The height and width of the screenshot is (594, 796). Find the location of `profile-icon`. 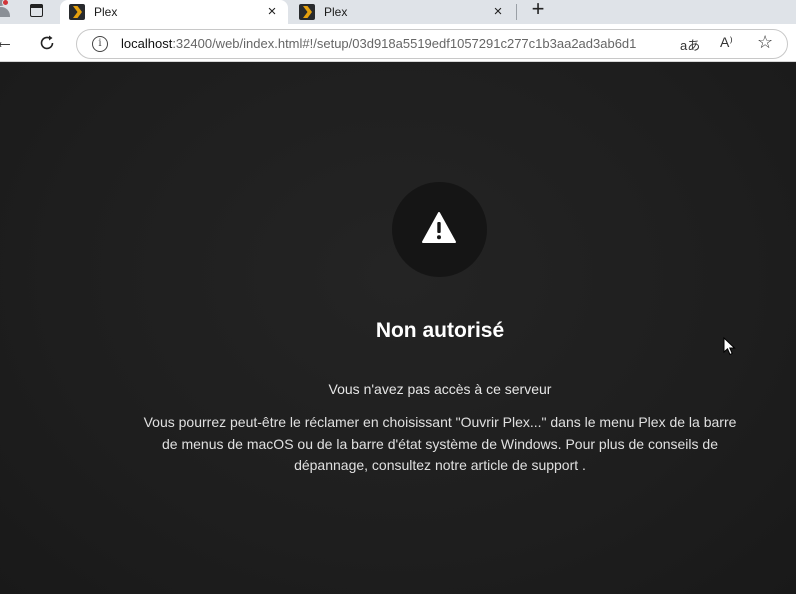

profile-icon is located at coordinates (6, 10).